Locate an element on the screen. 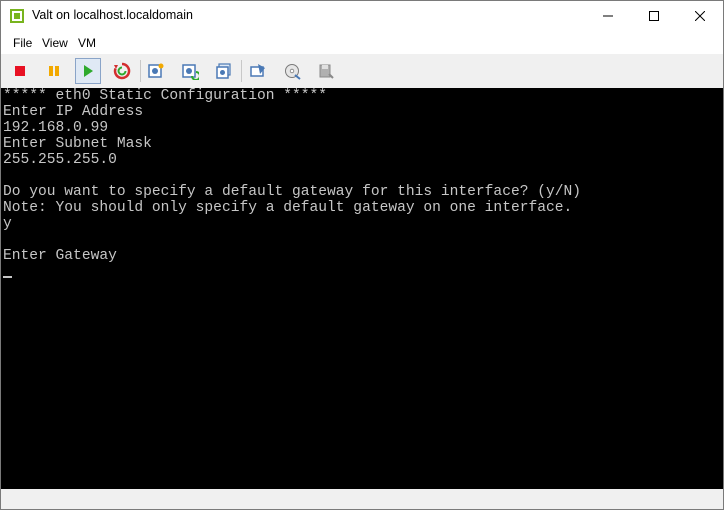 This screenshot has width=724, height=510. minimize-button is located at coordinates (608, 16).